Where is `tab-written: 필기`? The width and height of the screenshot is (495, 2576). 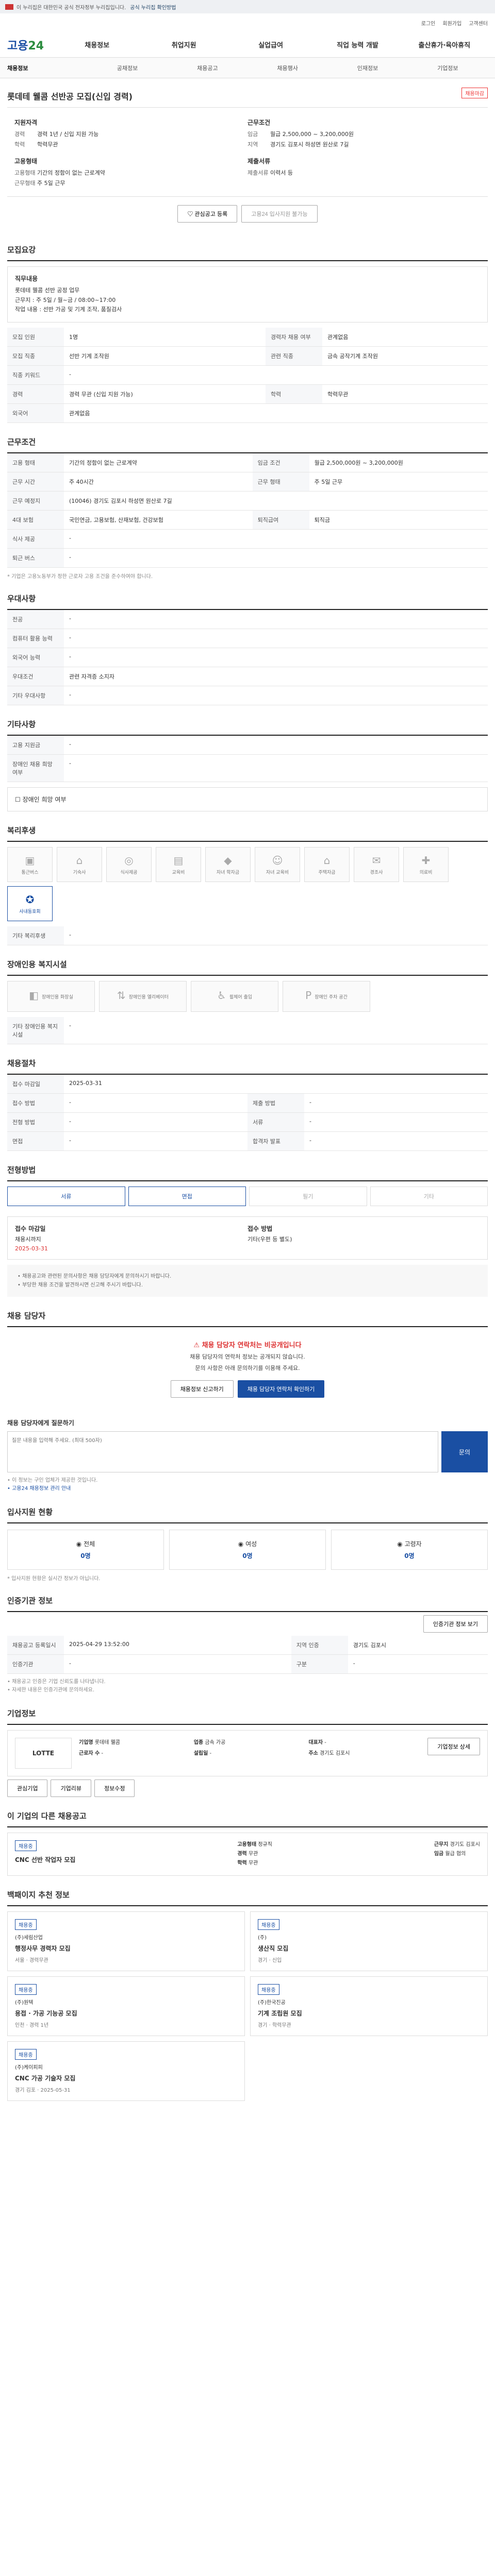 tab-written: 필기 is located at coordinates (308, 1197).